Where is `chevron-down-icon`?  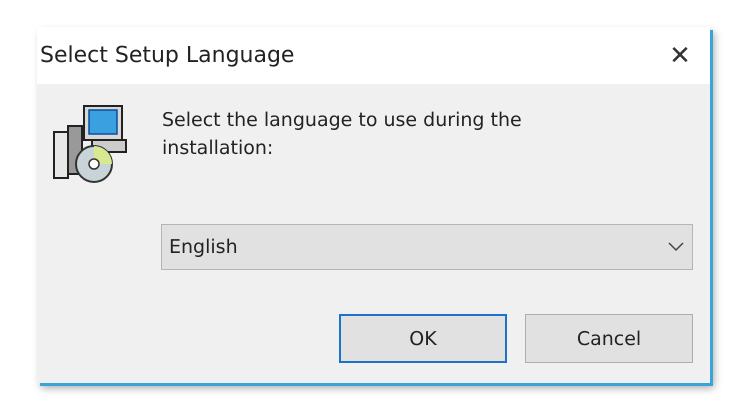 chevron-down-icon is located at coordinates (676, 247).